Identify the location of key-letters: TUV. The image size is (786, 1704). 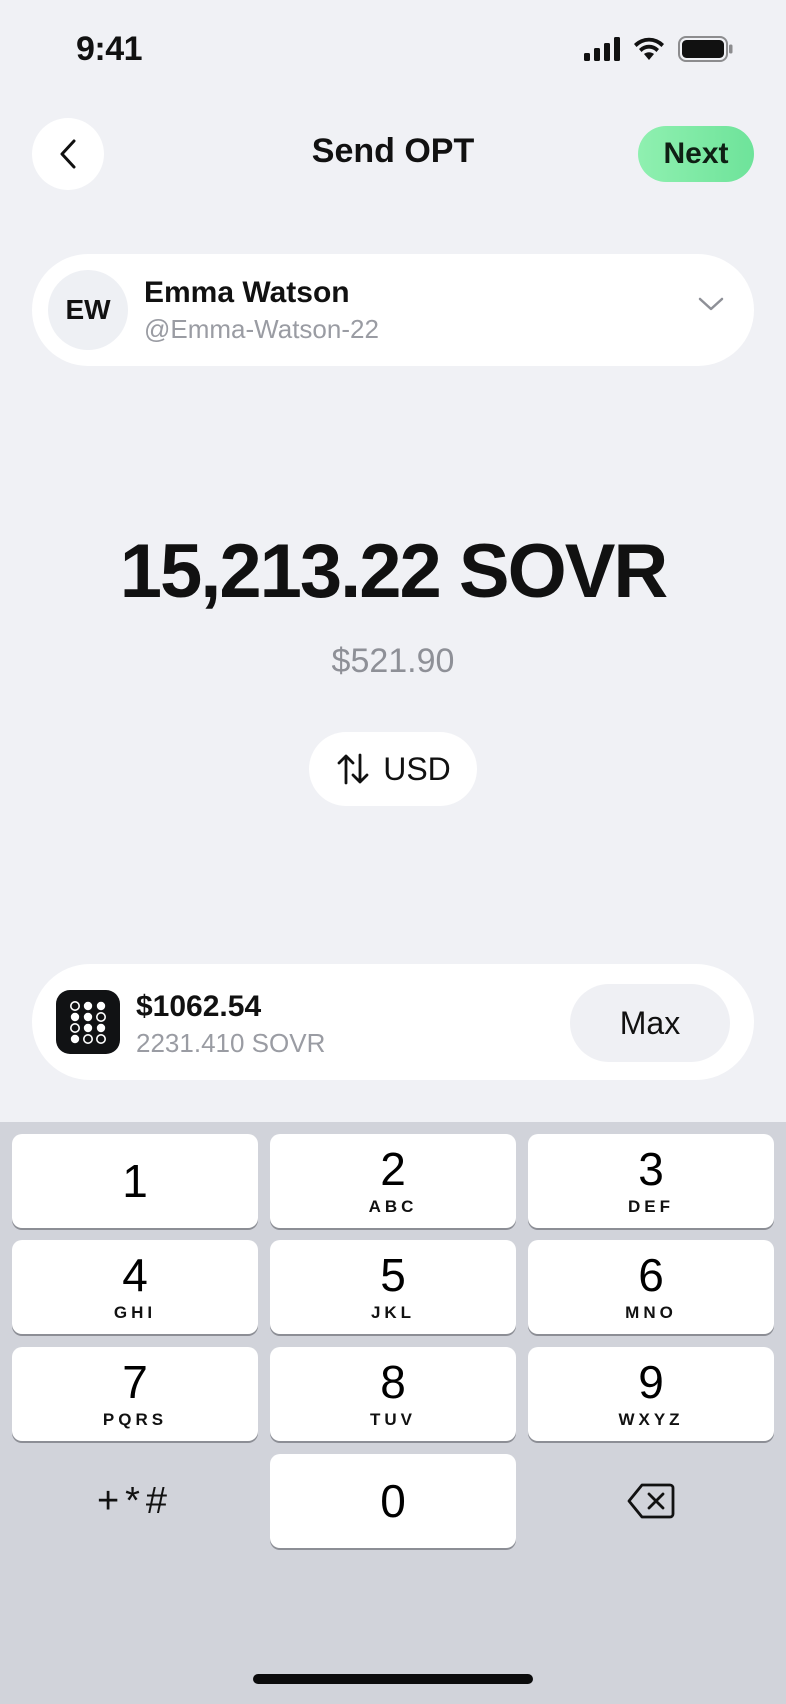
(393, 1419).